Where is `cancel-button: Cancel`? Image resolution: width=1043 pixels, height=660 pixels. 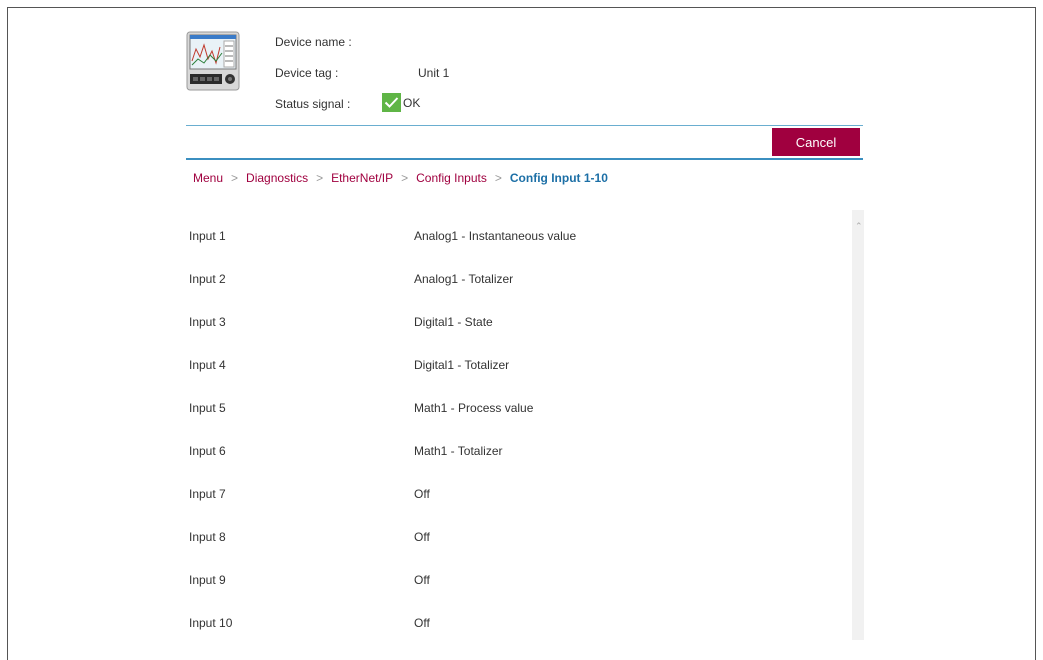 cancel-button: Cancel is located at coordinates (816, 142).